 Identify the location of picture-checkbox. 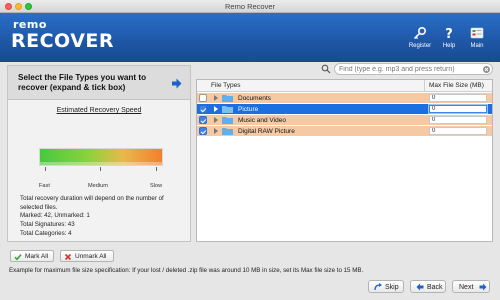
(203, 109).